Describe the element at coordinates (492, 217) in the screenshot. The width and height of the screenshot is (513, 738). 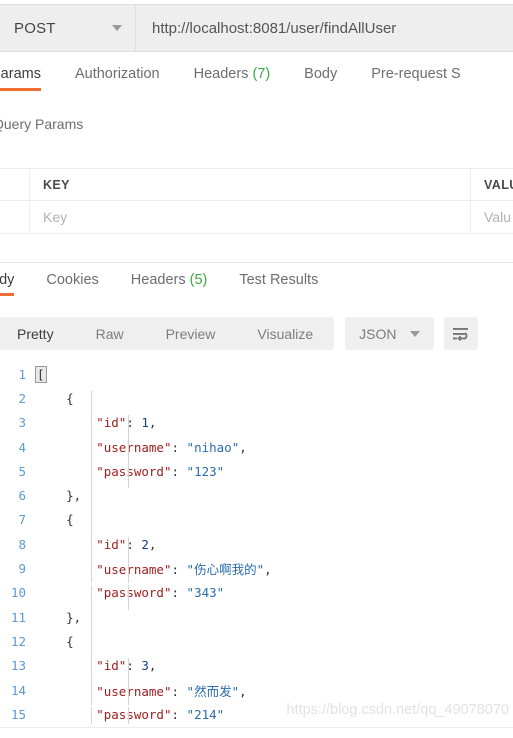
I see `param-value-cell: Valu` at that location.